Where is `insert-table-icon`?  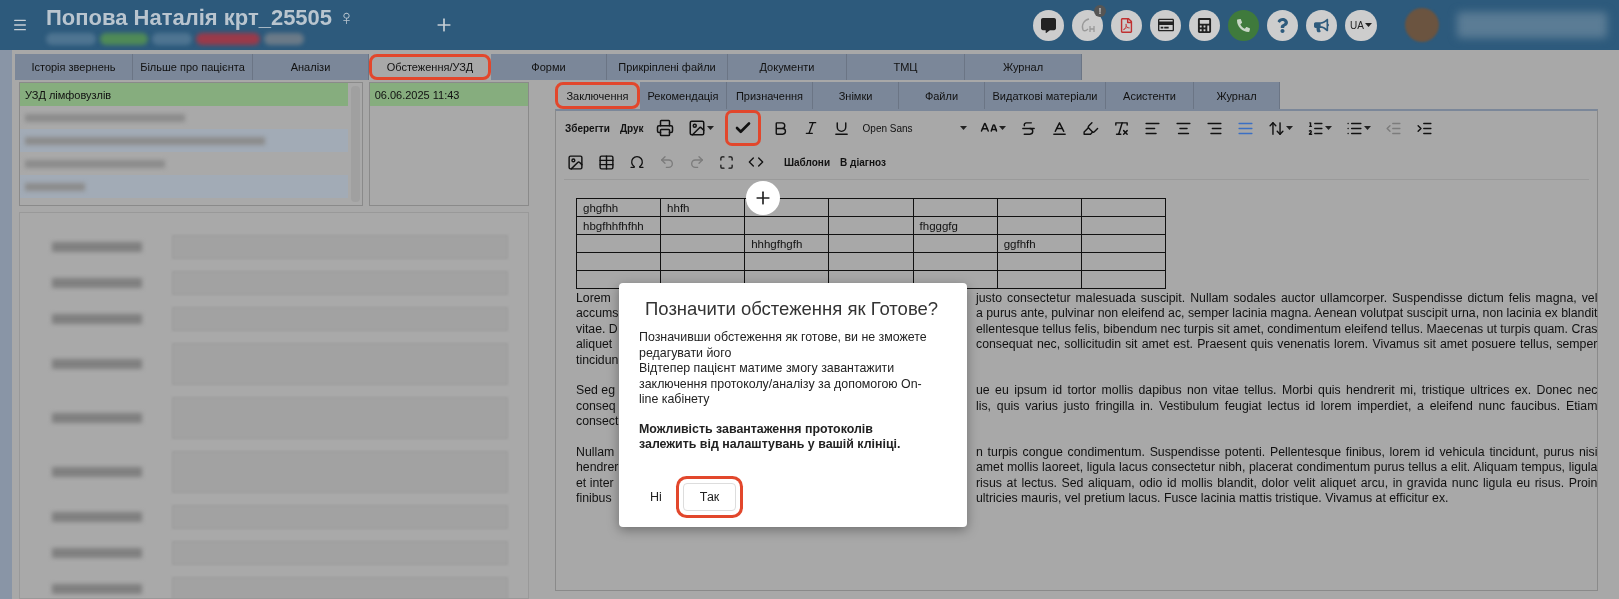
insert-table-icon is located at coordinates (606, 162).